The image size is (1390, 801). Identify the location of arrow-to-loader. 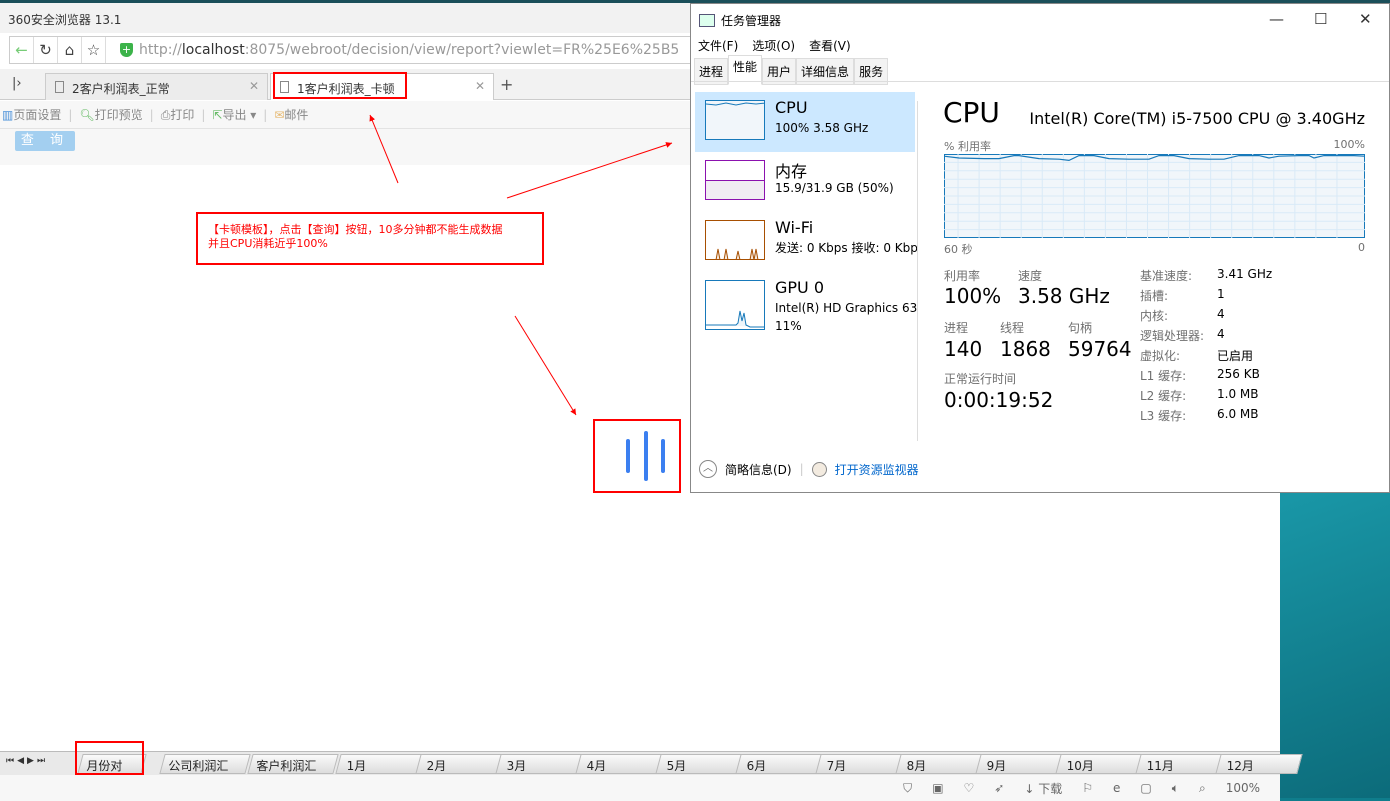
(545, 365).